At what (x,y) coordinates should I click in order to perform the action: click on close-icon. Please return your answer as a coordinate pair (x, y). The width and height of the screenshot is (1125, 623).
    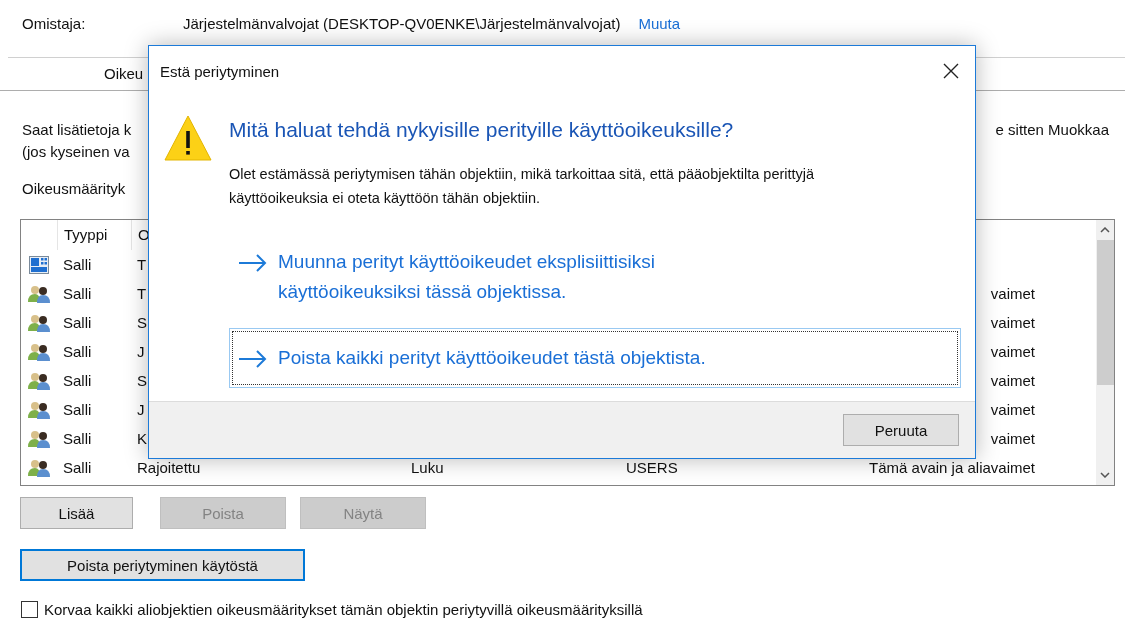
    Looking at the image, I should click on (951, 71).